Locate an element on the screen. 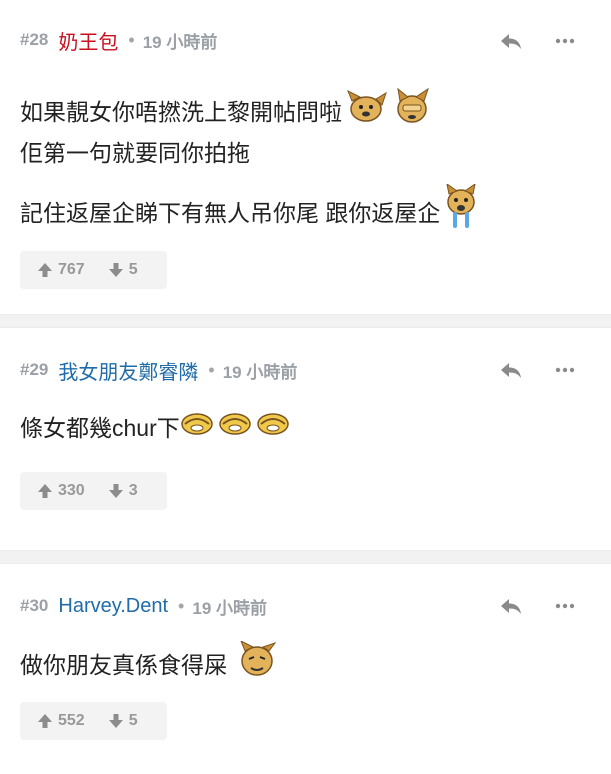  username-link: 我女朋友鄭睿隣 is located at coordinates (128, 370).